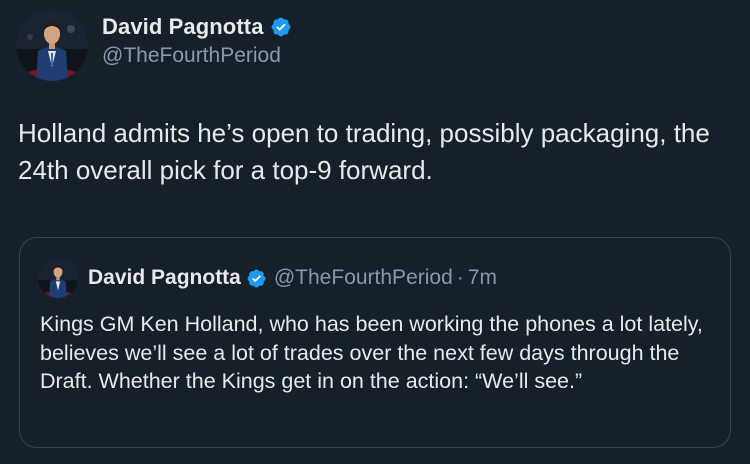 This screenshot has width=750, height=464. I want to click on author-names: David Pagnotta @TheFourthPeriod, so click(197, 41).